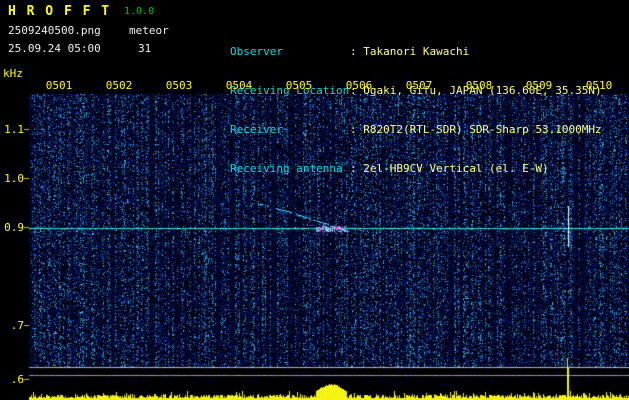  What do you see at coordinates (299, 85) in the screenshot?
I see `time-label: 0505` at bounding box center [299, 85].